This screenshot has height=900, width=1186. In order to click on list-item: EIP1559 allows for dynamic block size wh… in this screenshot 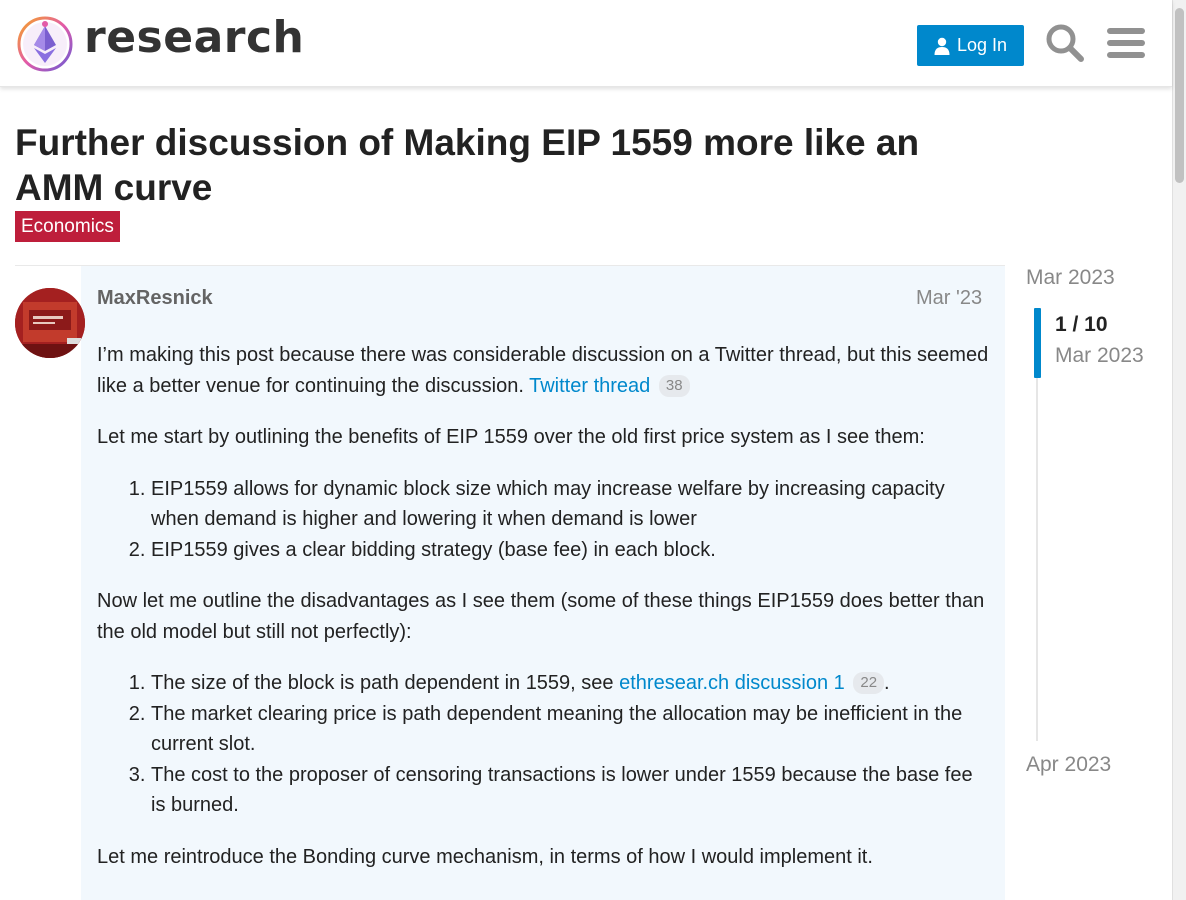, I will do `click(571, 504)`.